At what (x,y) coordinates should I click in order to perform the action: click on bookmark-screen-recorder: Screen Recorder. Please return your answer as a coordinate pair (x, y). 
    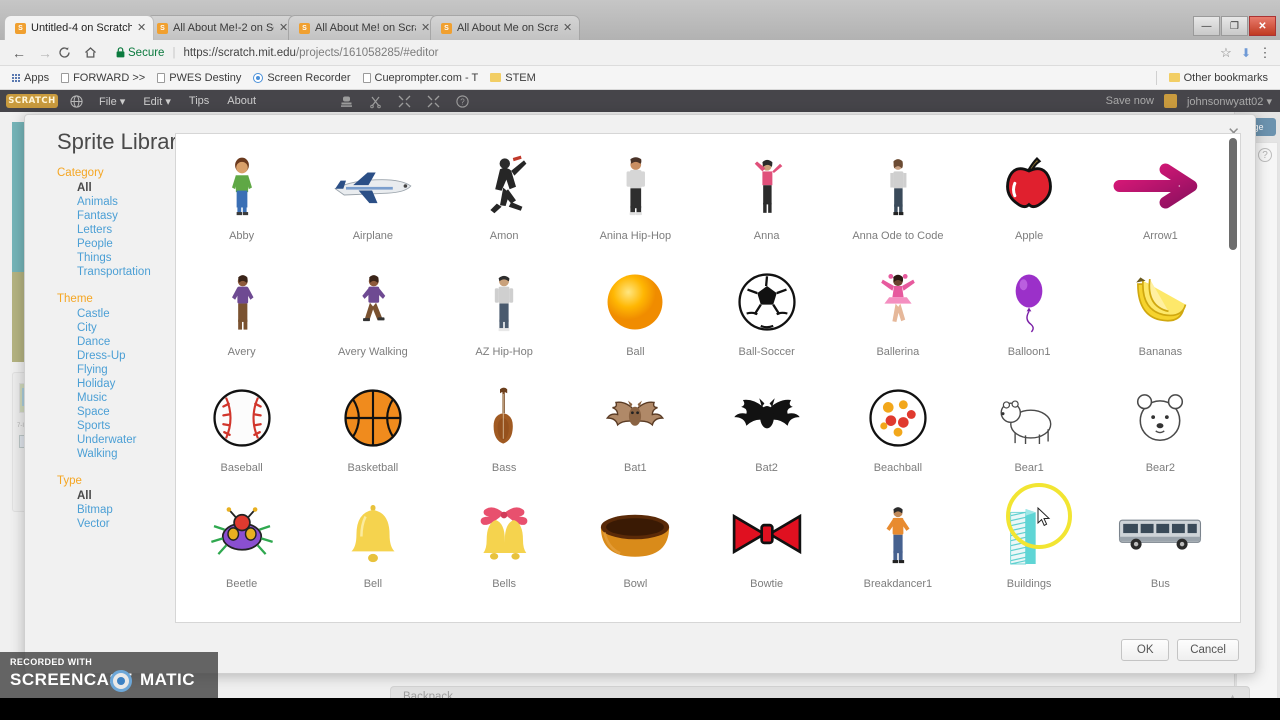
    Looking at the image, I should click on (301, 78).